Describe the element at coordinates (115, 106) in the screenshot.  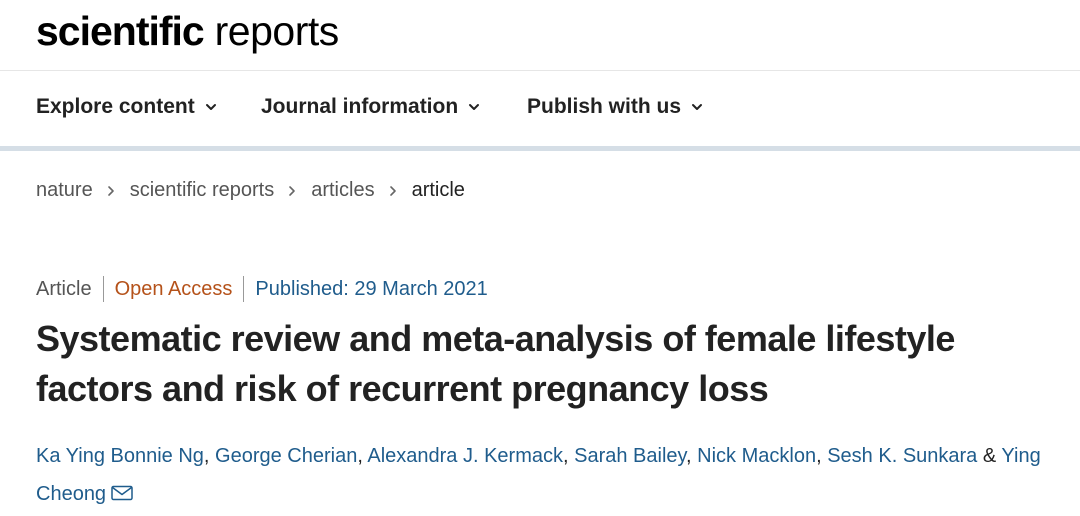
I see `nav-label: Explore content` at that location.